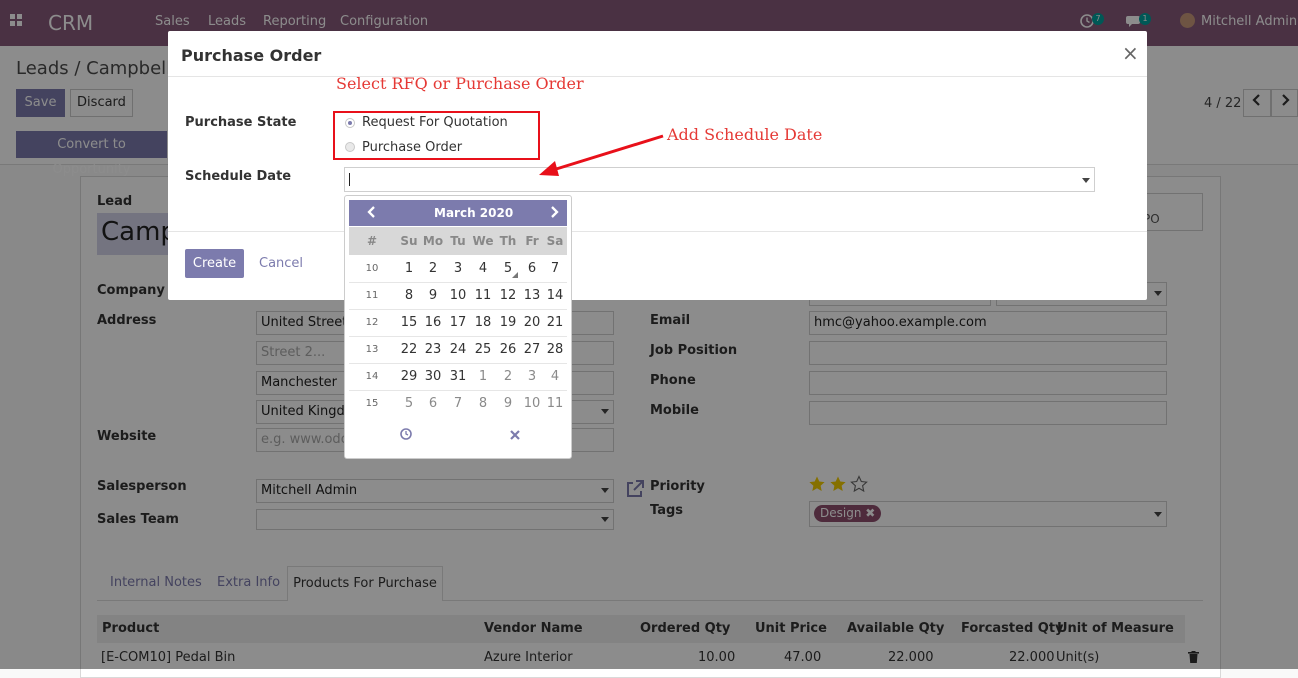  Describe the element at coordinates (435, 122) in the screenshot. I see `radio-rfq-label: Request For Quotation` at that location.